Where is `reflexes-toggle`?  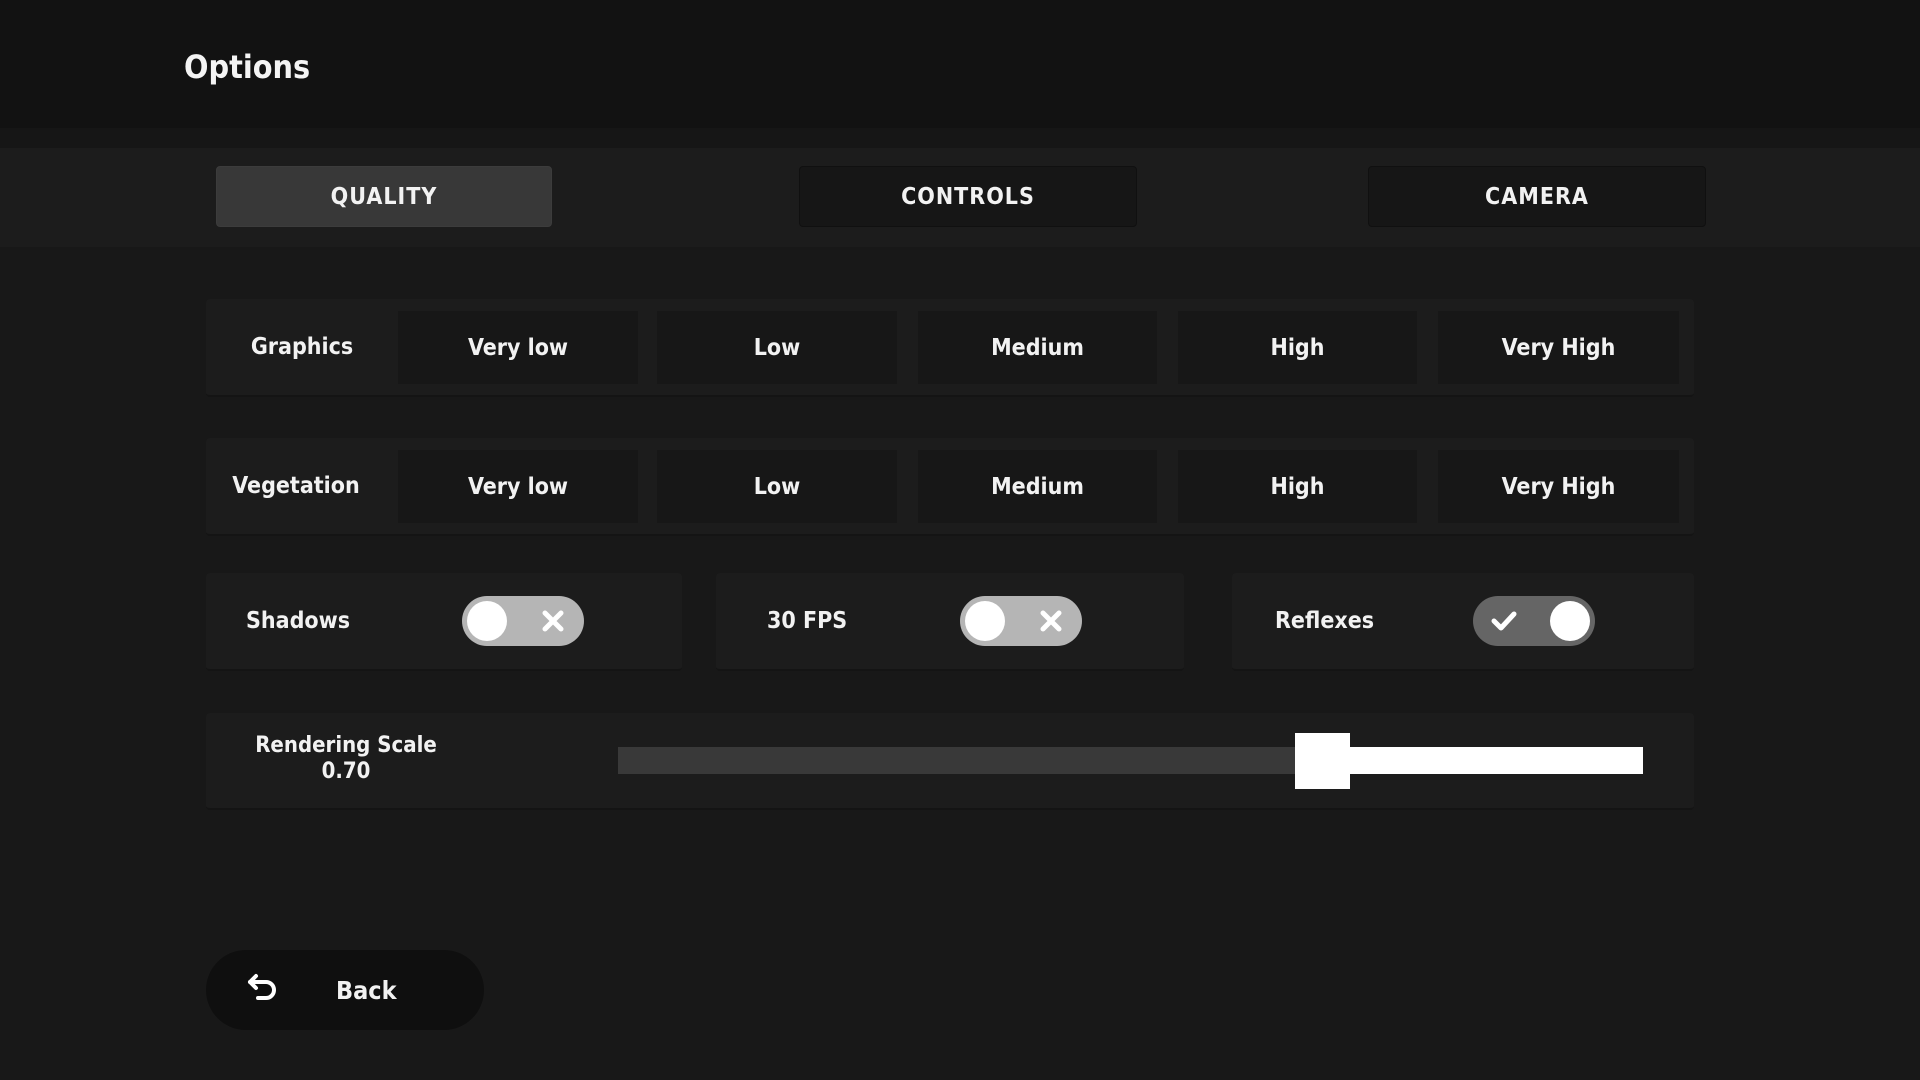 reflexes-toggle is located at coordinates (1534, 621).